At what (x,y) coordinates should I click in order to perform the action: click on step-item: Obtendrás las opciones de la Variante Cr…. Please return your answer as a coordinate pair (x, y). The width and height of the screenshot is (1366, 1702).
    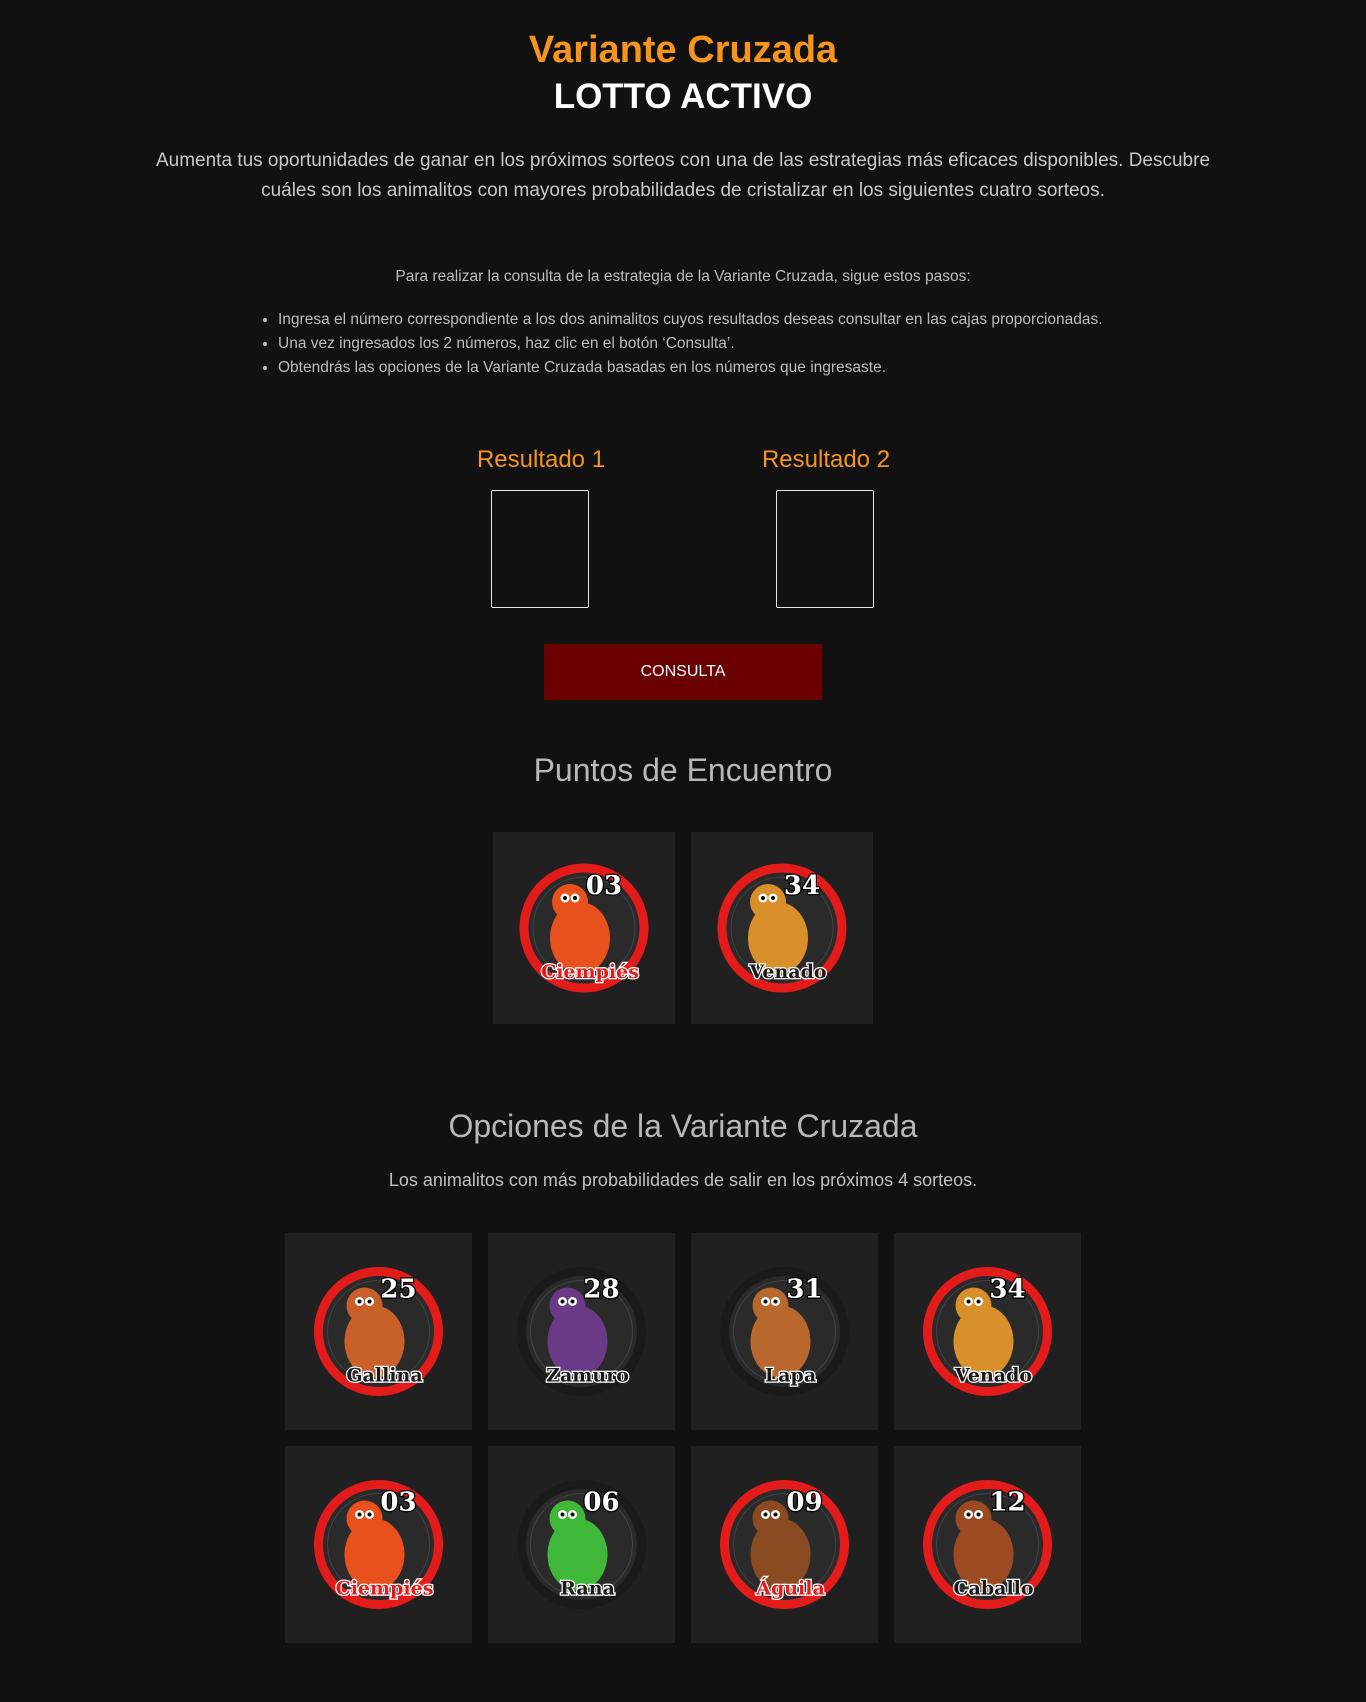
    Looking at the image, I should click on (690, 368).